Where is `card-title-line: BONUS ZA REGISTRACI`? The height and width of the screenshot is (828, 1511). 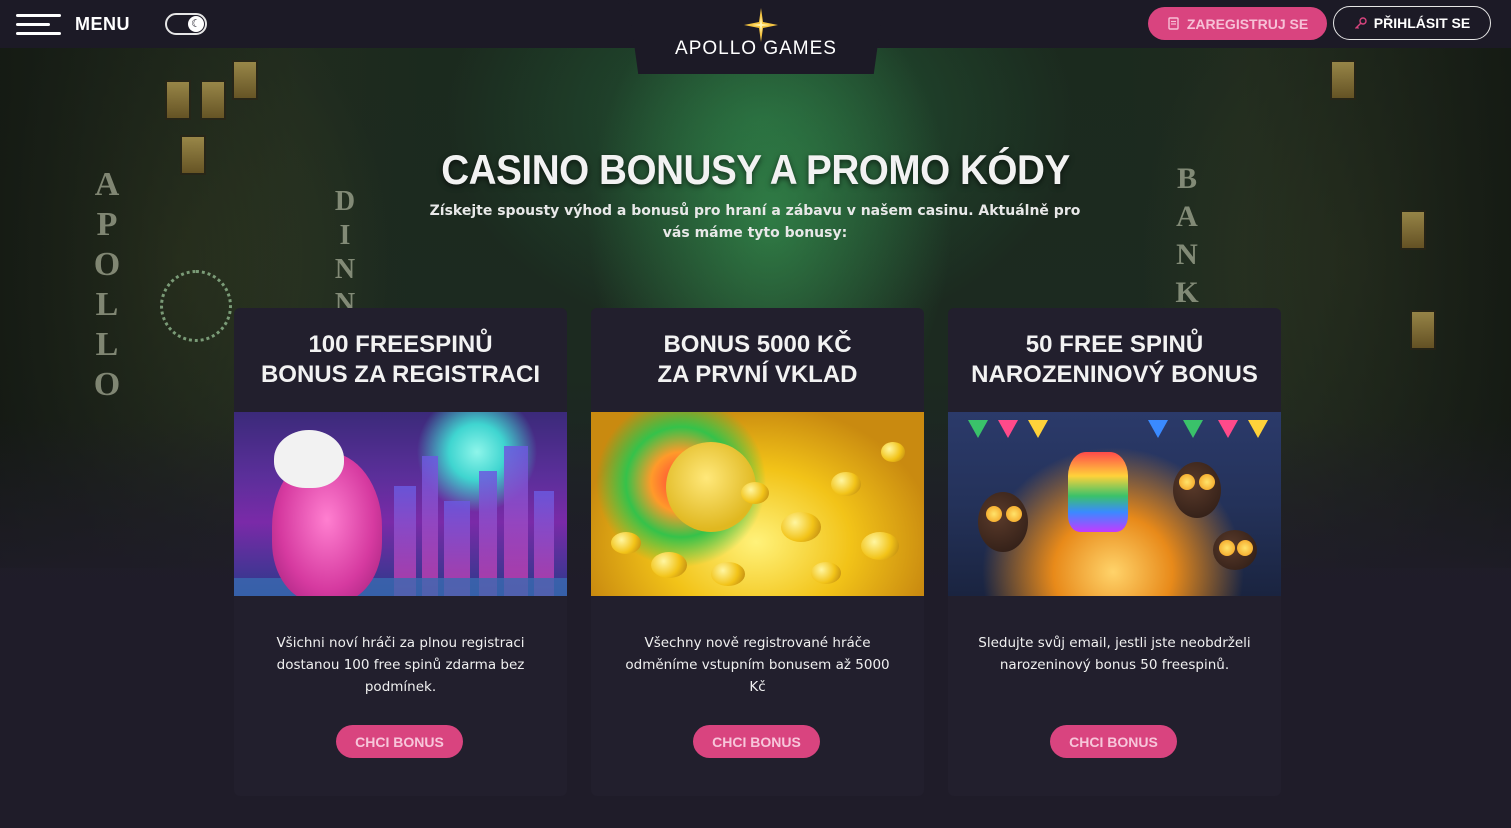 card-title-line: BONUS ZA REGISTRACI is located at coordinates (400, 374).